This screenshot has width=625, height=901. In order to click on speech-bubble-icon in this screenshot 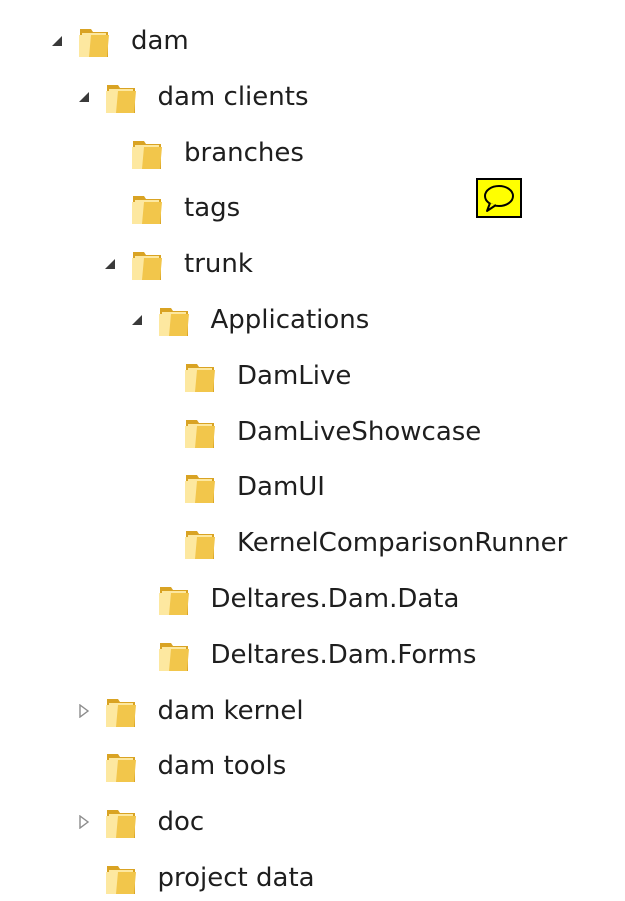, I will do `click(499, 198)`.